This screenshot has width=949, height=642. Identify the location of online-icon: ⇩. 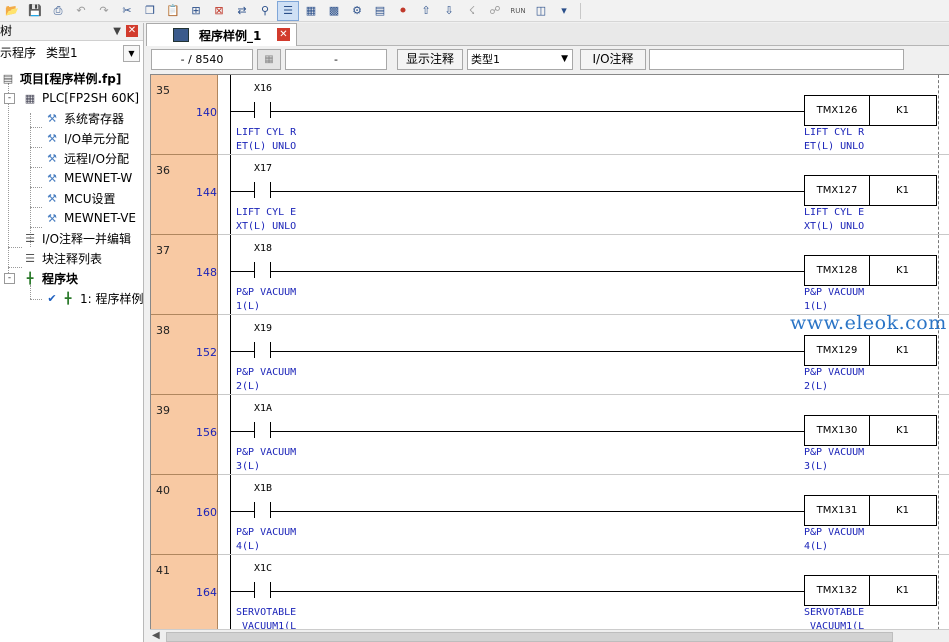
(449, 11).